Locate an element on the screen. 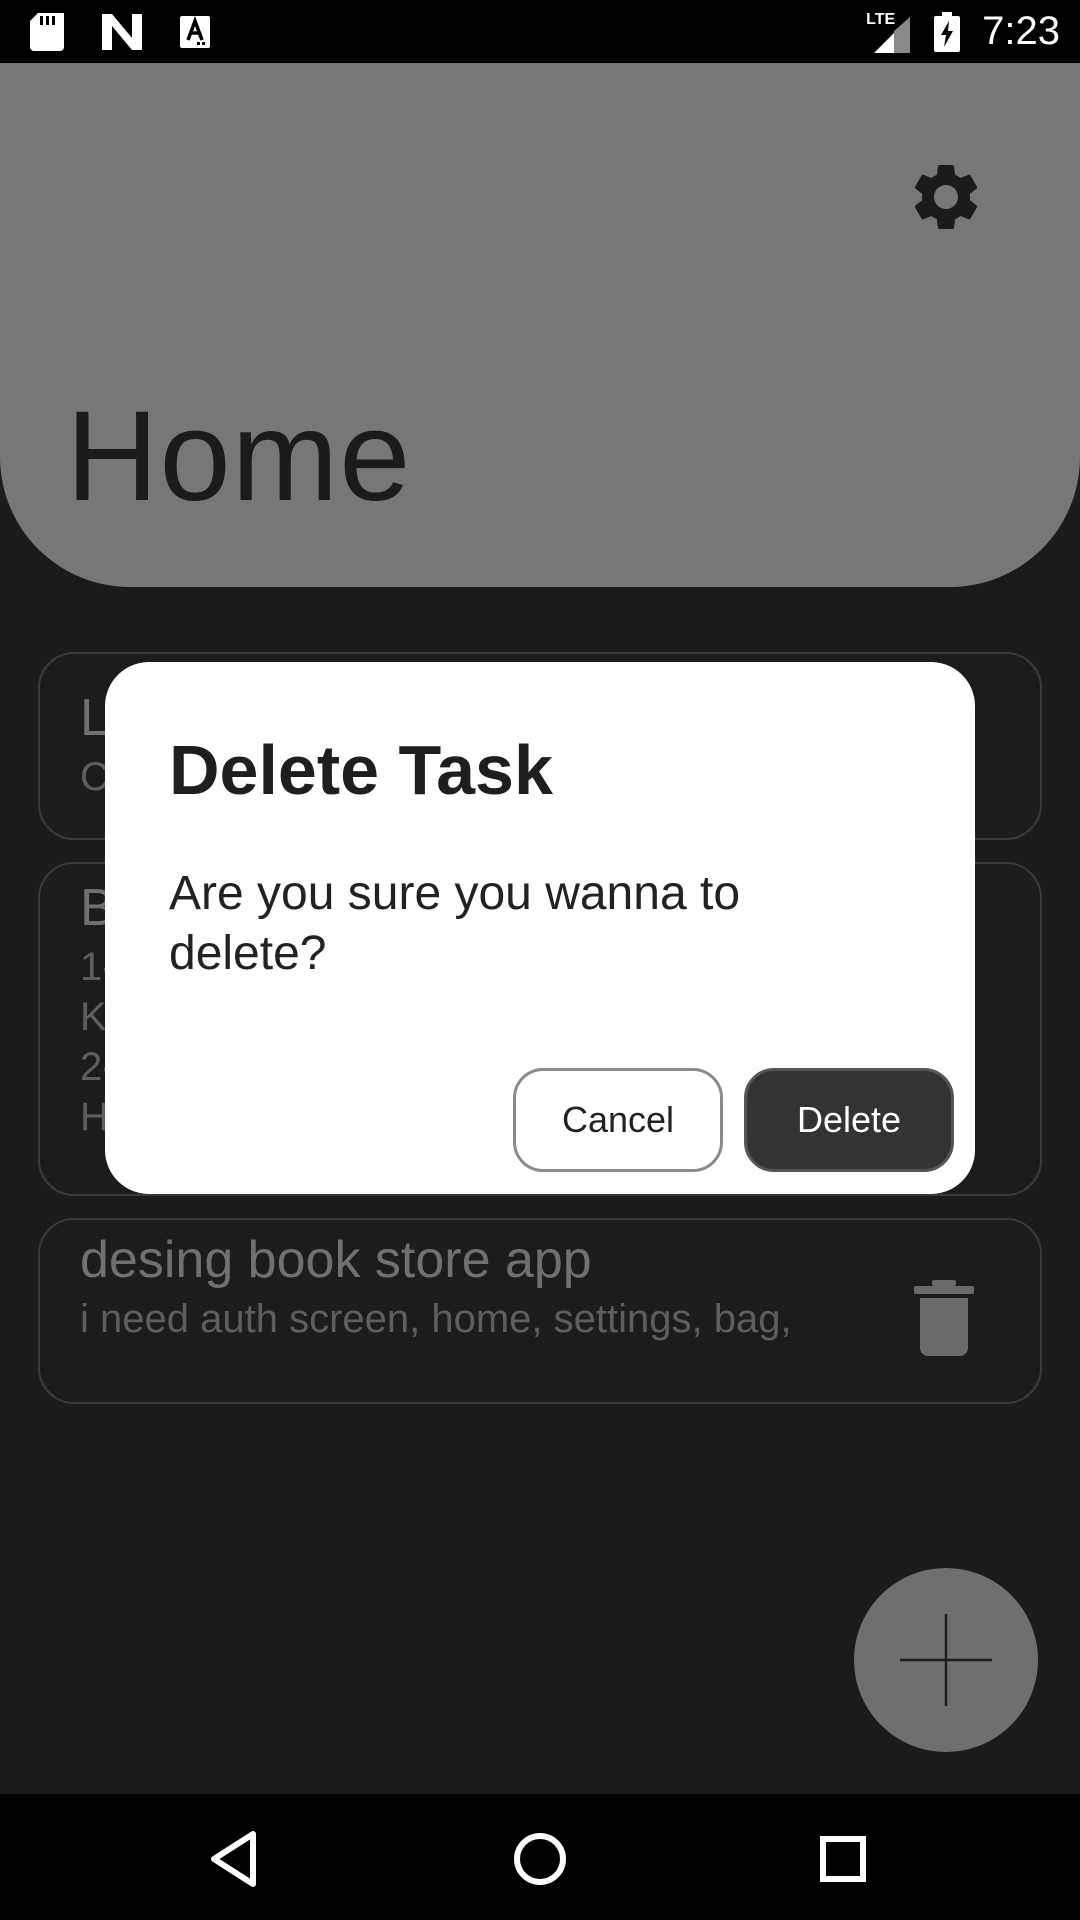 The height and width of the screenshot is (1920, 1080). trash-icon is located at coordinates (944, 1318).